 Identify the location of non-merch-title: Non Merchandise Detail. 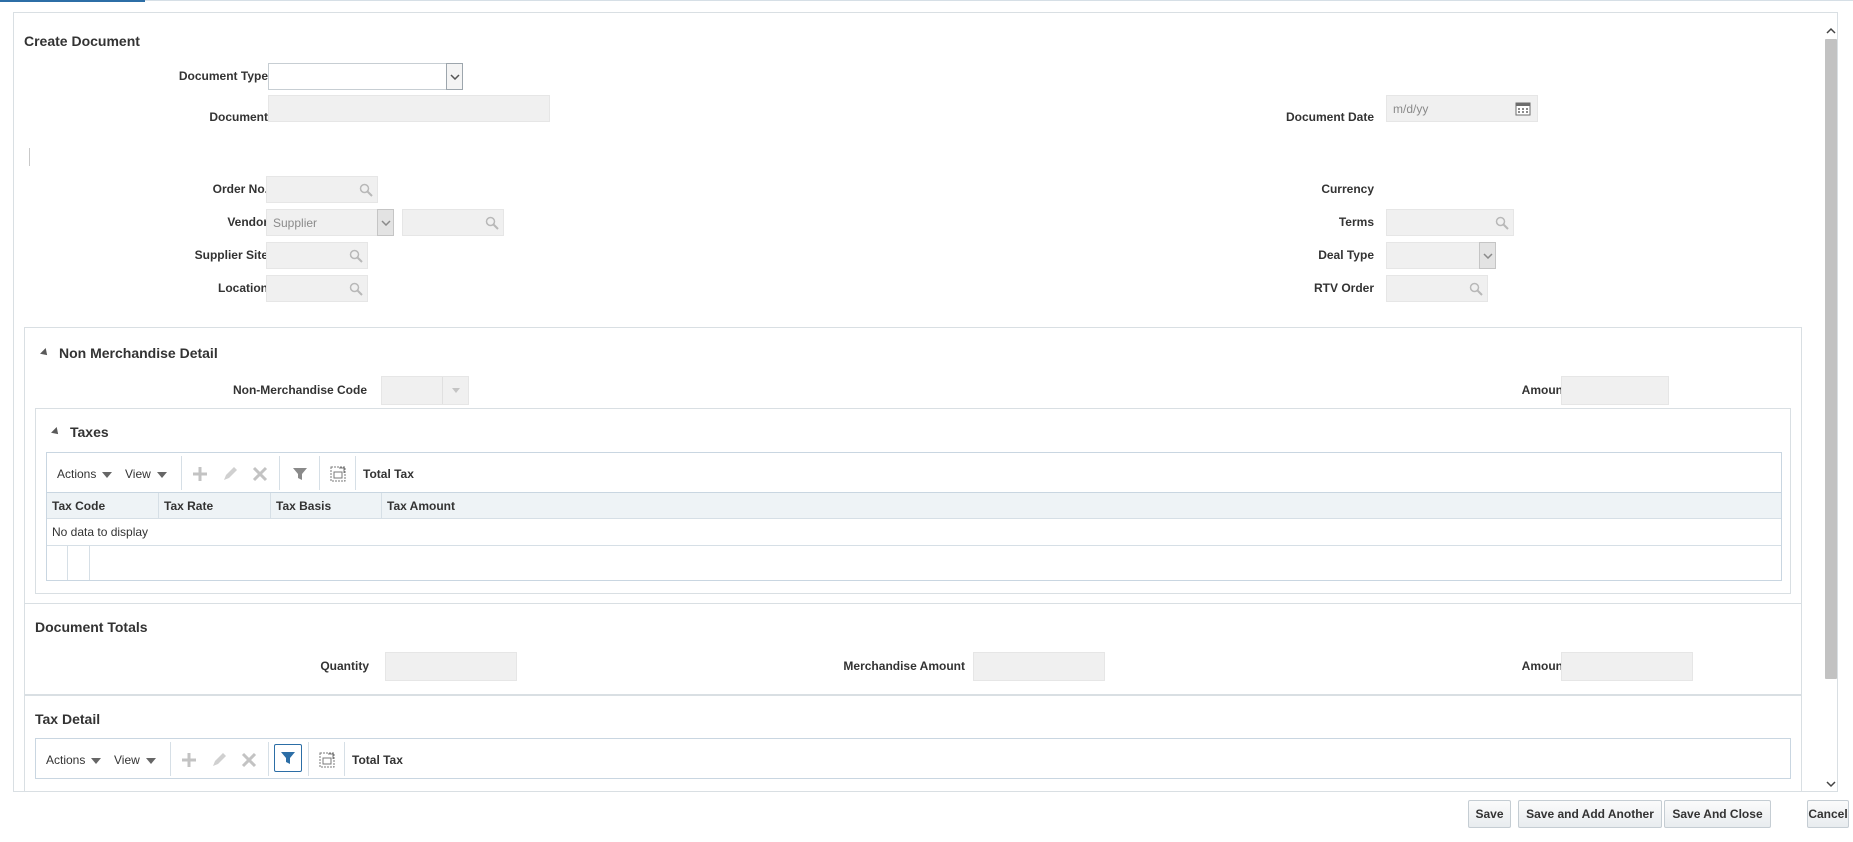
(138, 353).